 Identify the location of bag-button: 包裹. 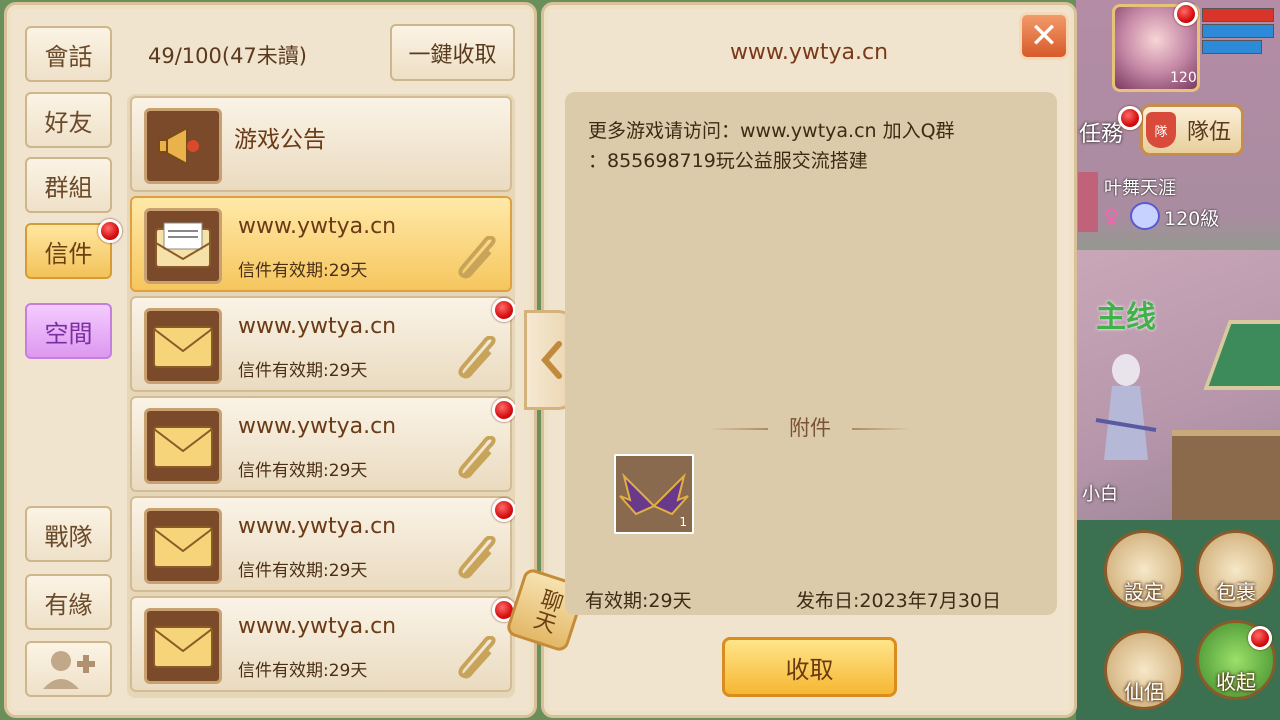
(1236, 570).